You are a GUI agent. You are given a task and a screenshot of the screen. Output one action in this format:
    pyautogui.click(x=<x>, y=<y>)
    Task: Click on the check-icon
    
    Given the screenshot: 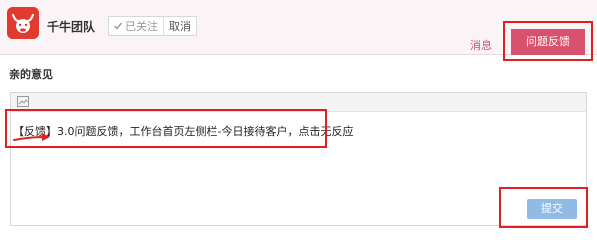 What is the action you would take?
    pyautogui.click(x=118, y=26)
    